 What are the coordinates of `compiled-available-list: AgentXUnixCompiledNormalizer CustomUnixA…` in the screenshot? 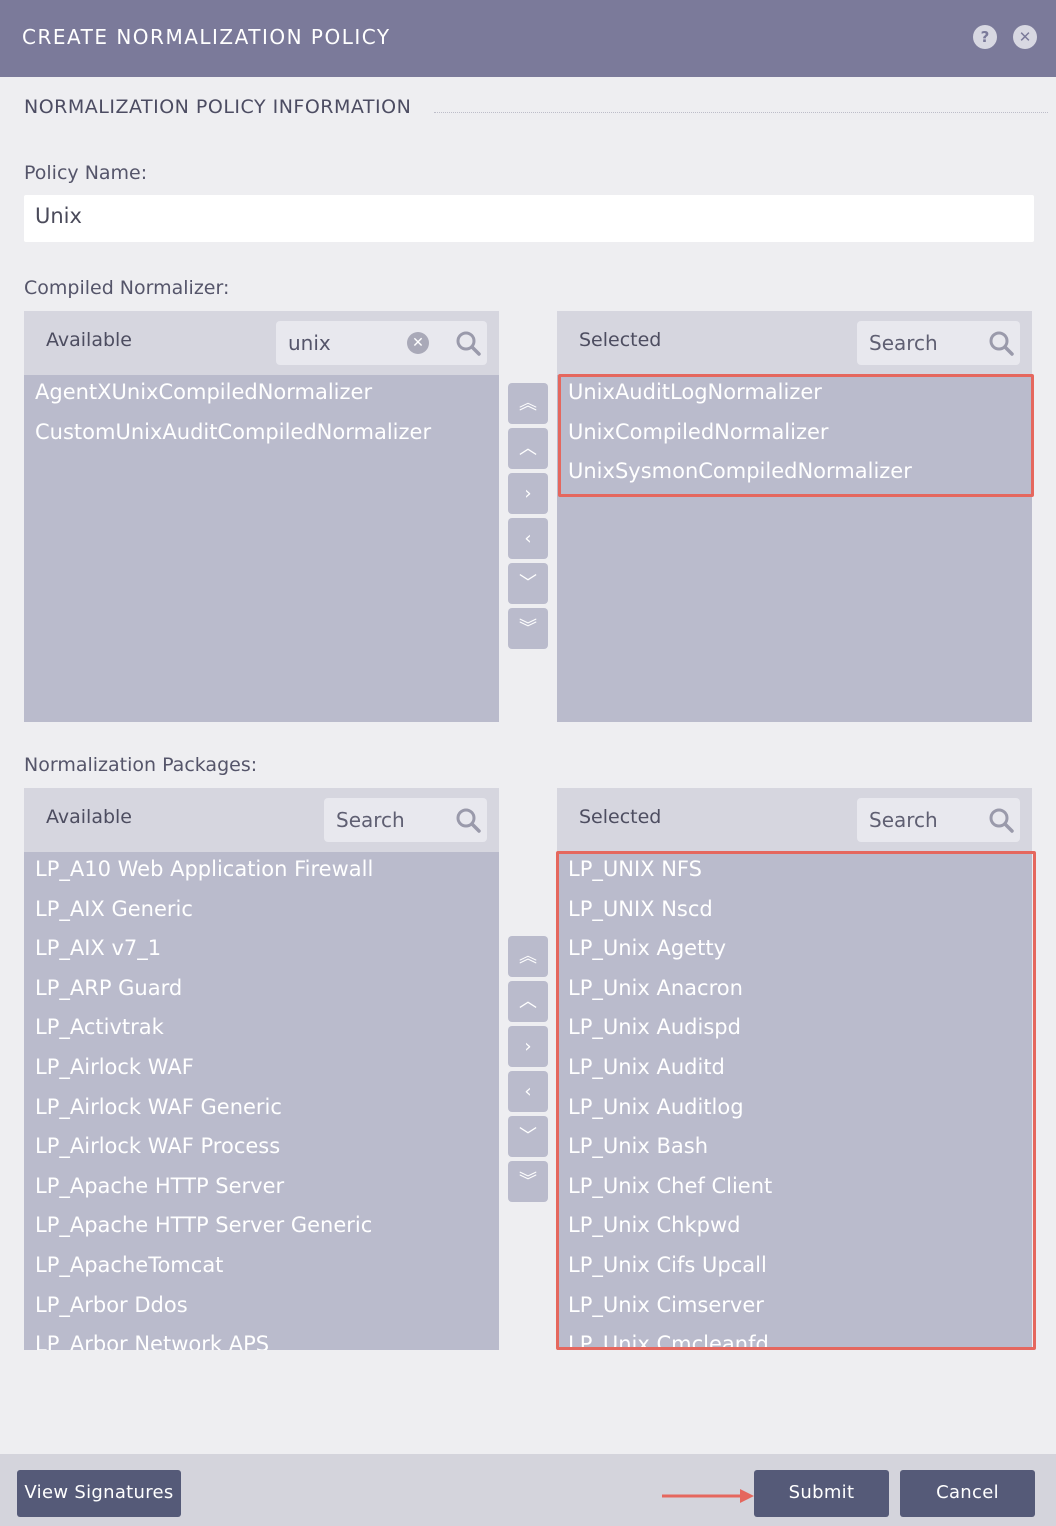 It's located at (261, 548).